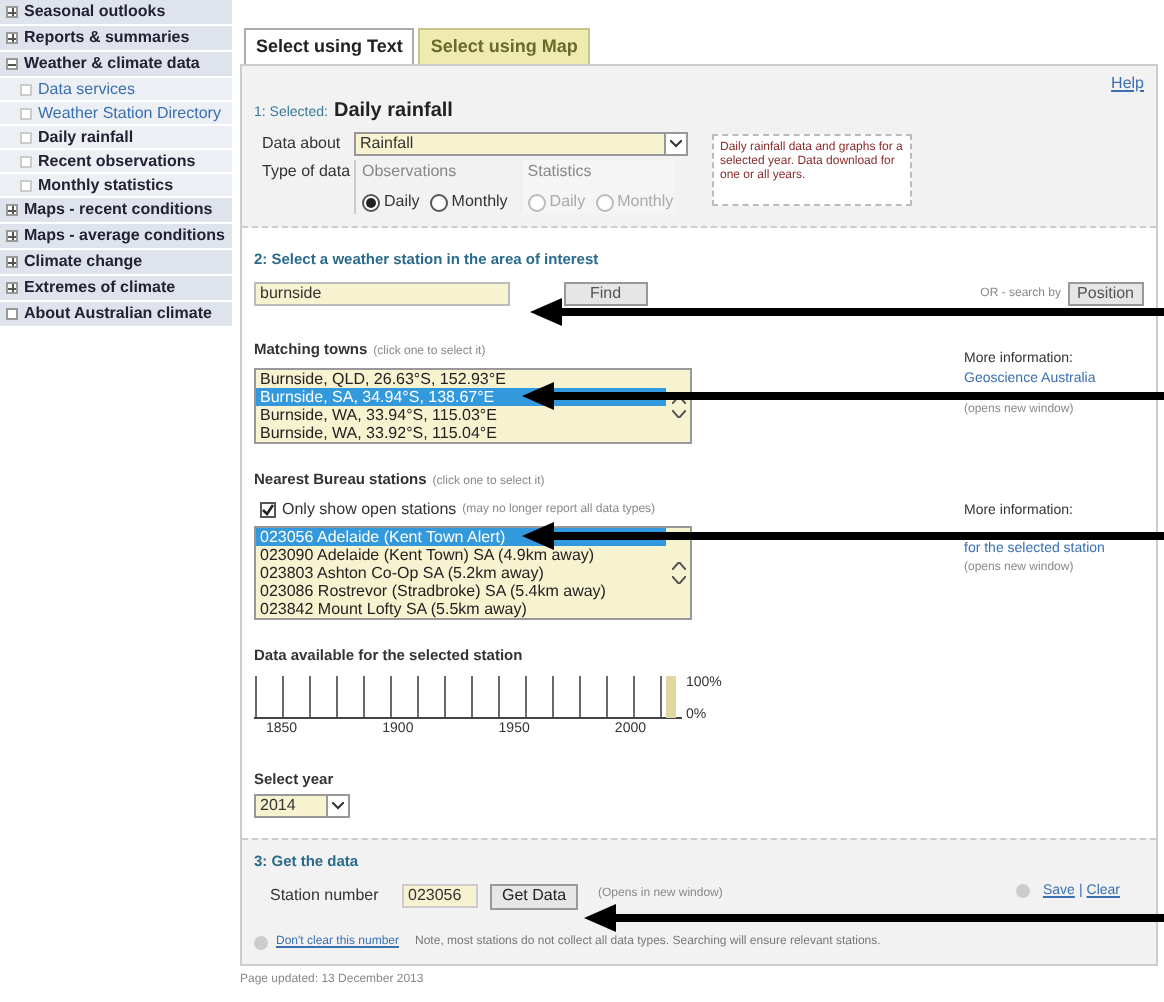 This screenshot has width=1164, height=1002. Describe the element at coordinates (116, 90) in the screenshot. I see `sidebar-subitem: Data services` at that location.